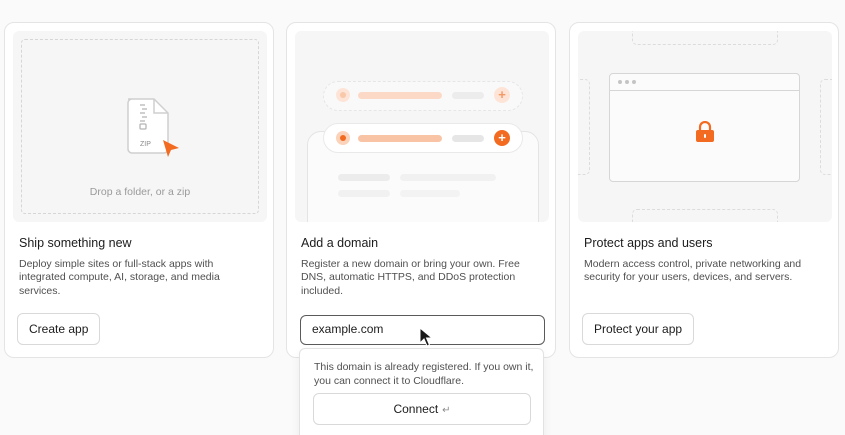 The width and height of the screenshot is (845, 435). I want to click on mouse-cursor-icon, so click(426, 339).